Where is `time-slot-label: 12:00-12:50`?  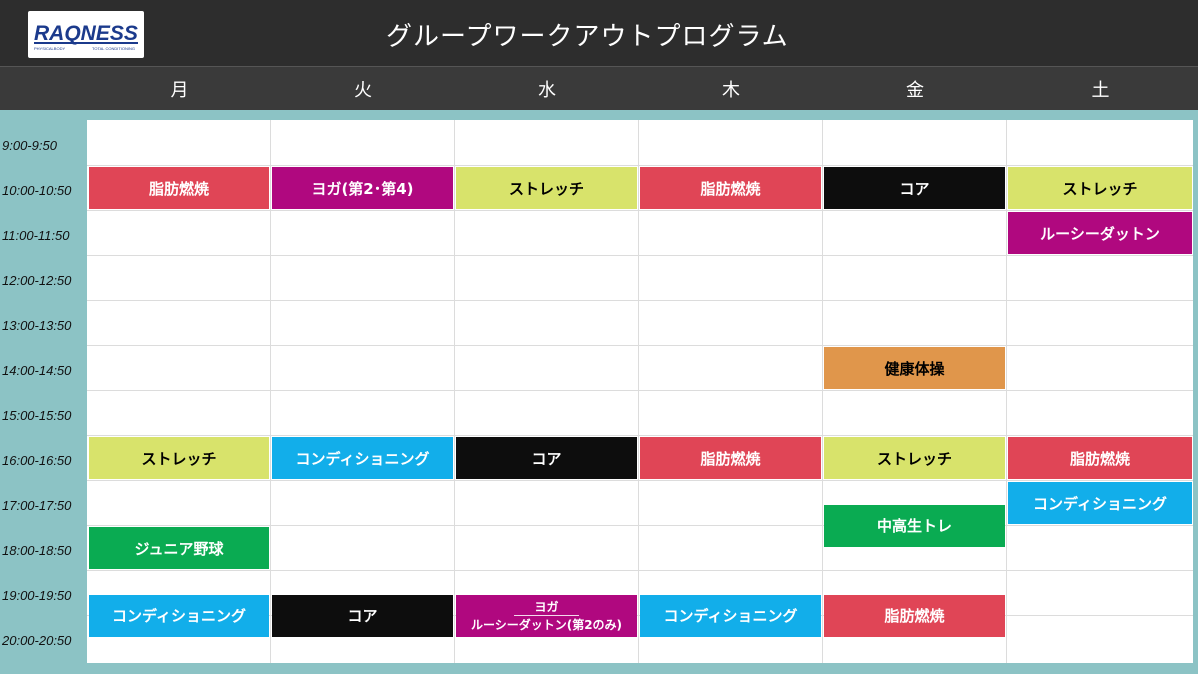 time-slot-label: 12:00-12:50 is located at coordinates (37, 280).